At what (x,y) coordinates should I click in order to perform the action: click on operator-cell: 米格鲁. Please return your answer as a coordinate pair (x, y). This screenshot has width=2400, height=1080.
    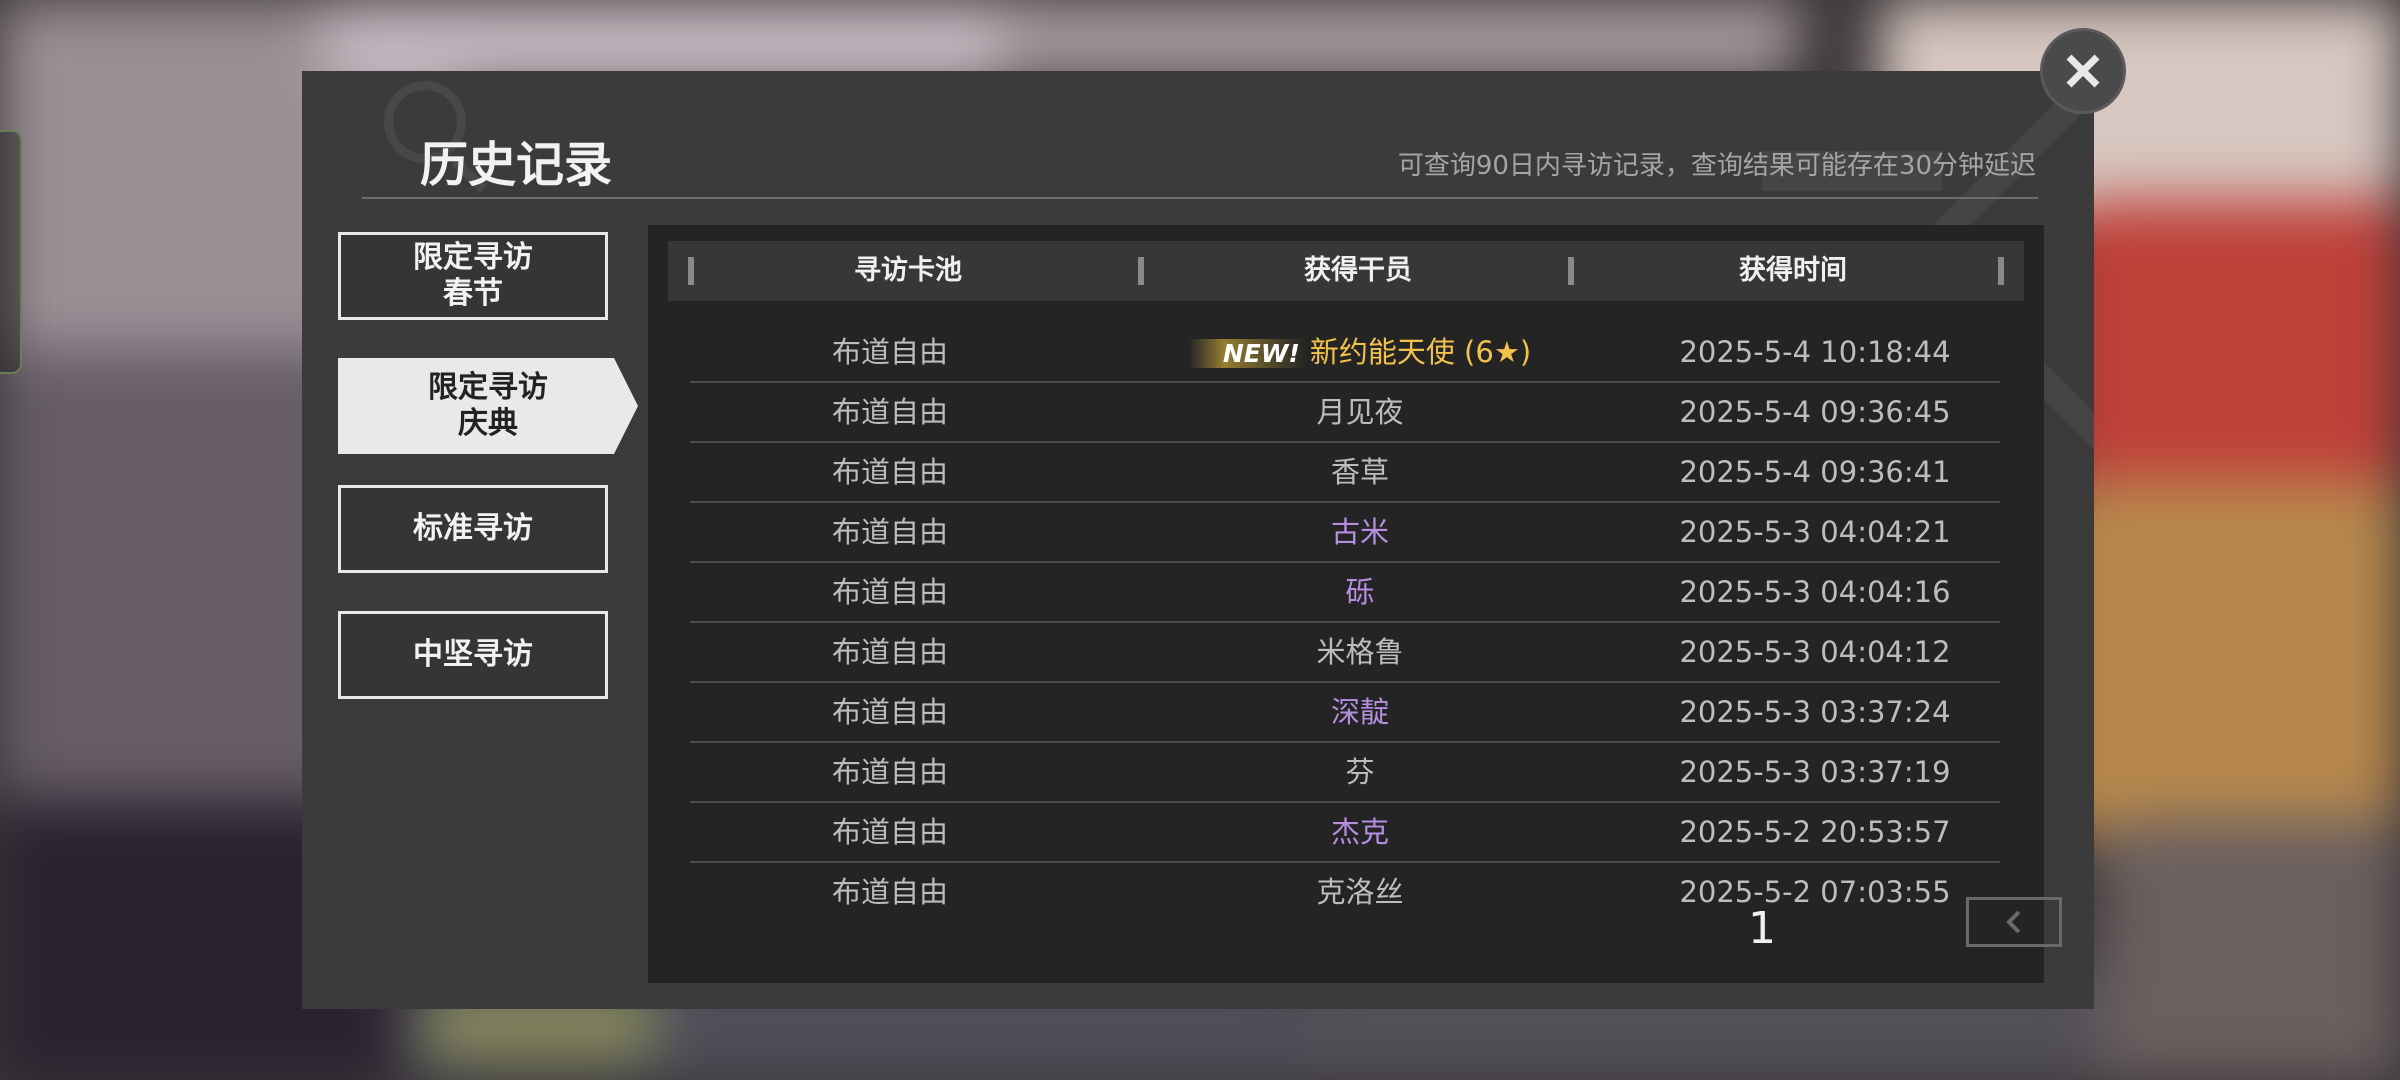
    Looking at the image, I should click on (1360, 652).